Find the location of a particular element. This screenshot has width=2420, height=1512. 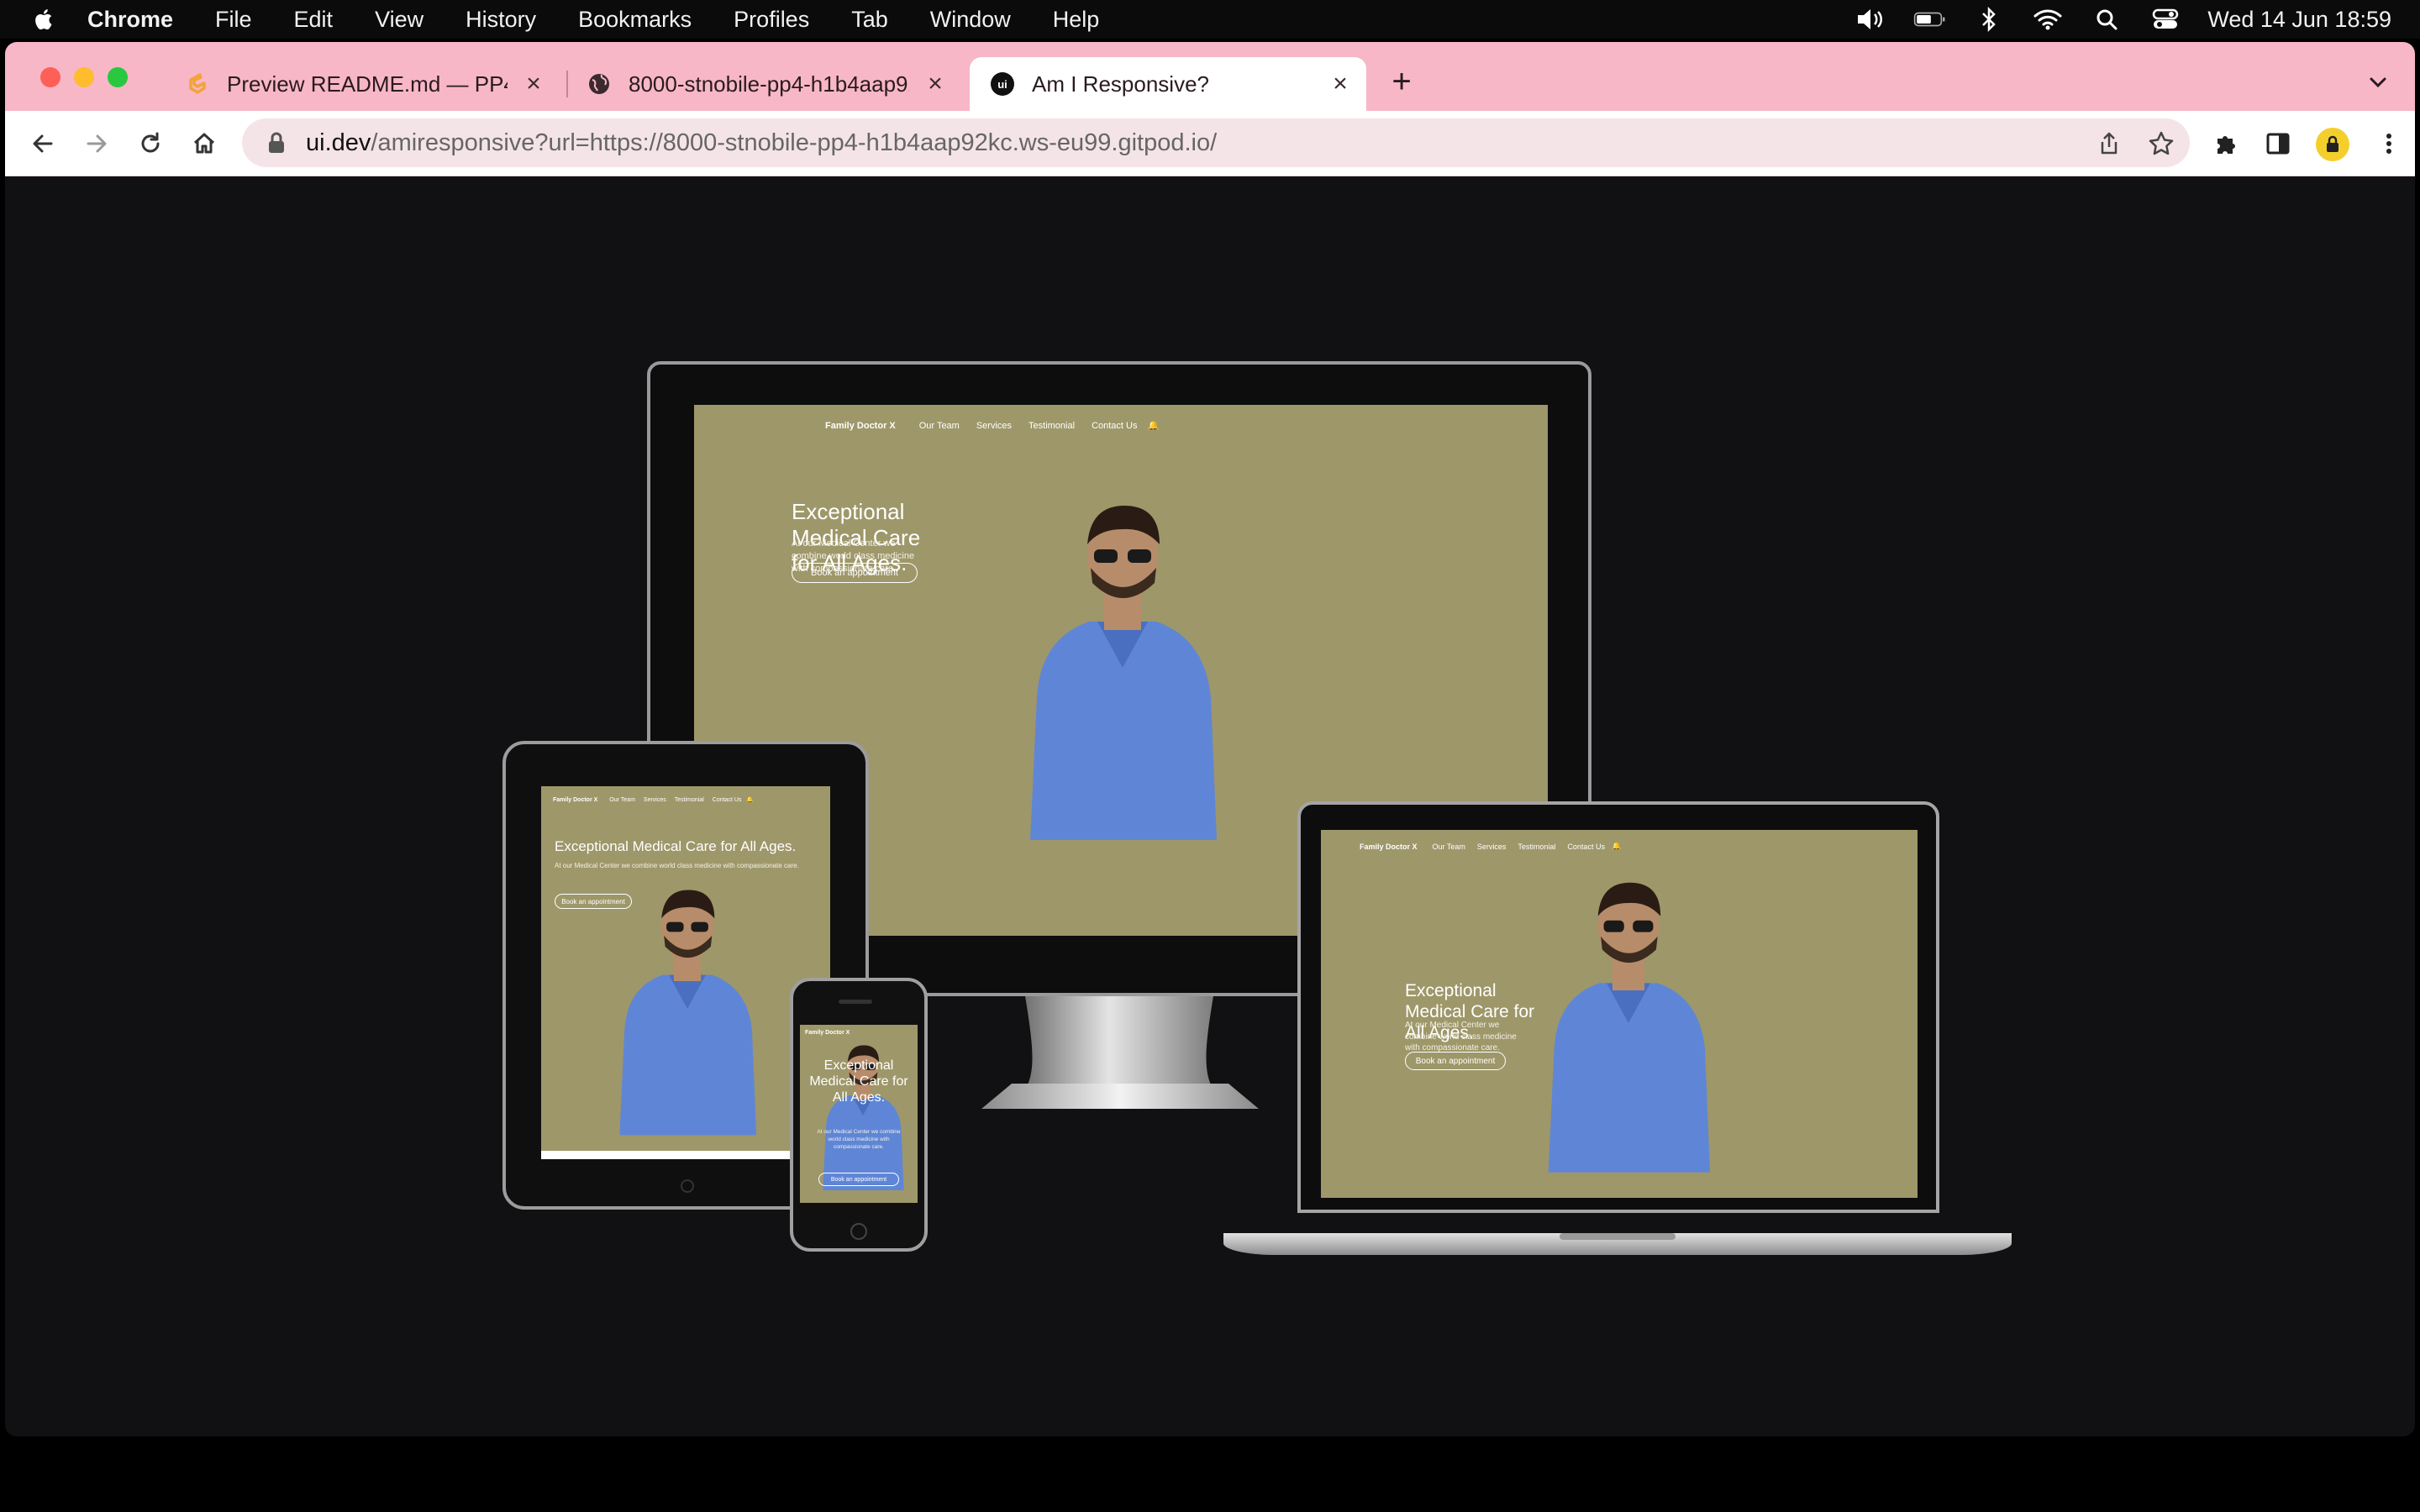

monitor-stand is located at coordinates (1119, 1045).